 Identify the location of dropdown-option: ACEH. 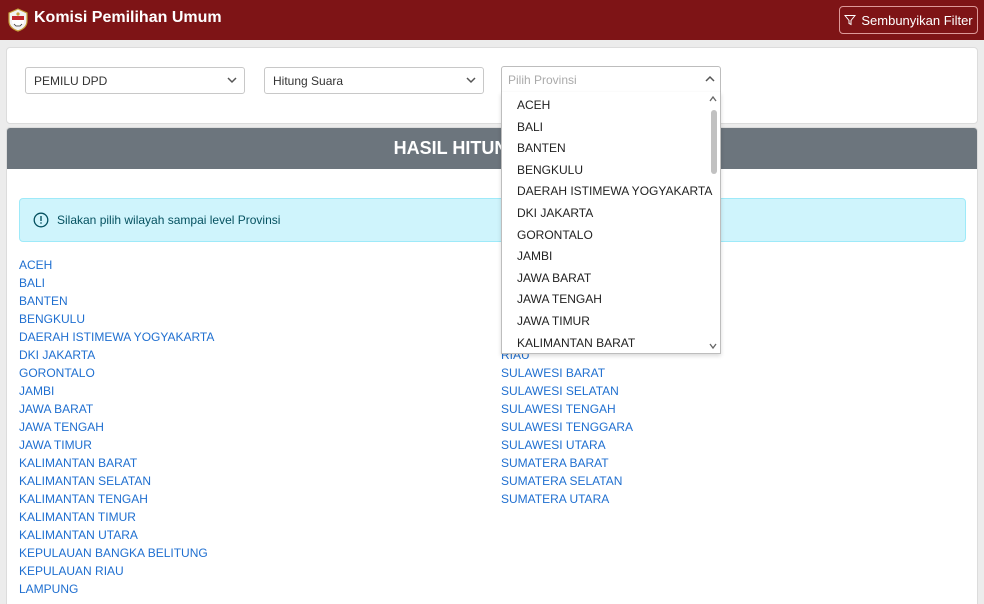
(611, 106).